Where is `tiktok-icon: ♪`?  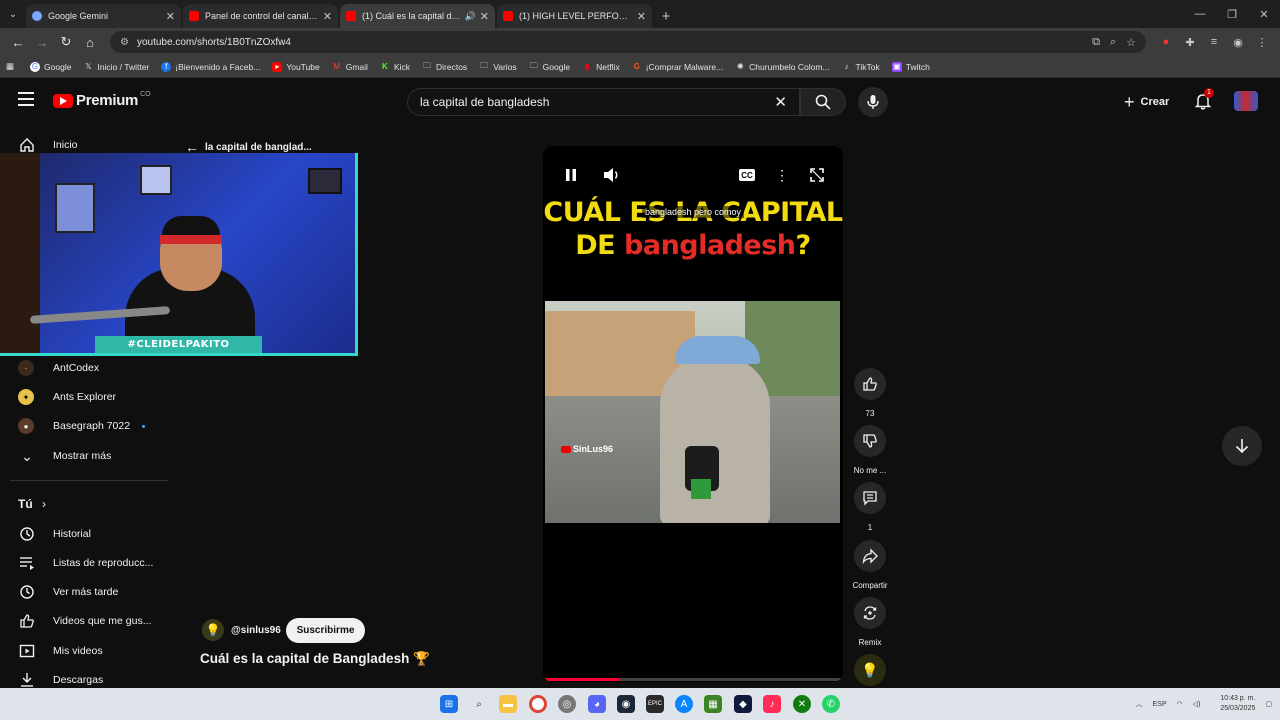
tiktok-icon: ♪ is located at coordinates (772, 704).